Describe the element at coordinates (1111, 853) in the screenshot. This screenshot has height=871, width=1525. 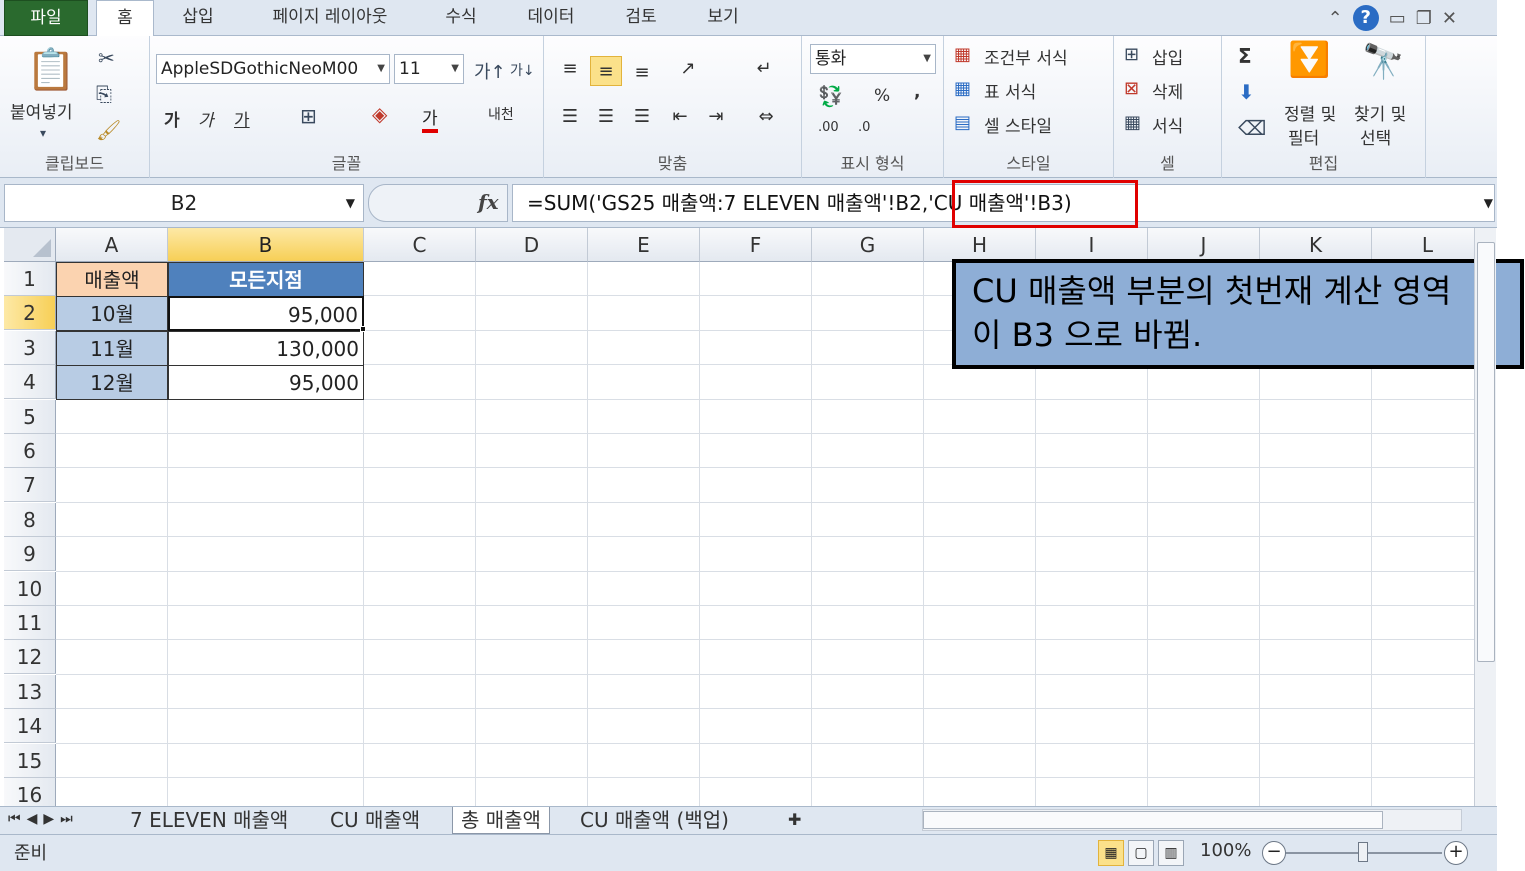
I see `normal-view-icon: ▦` at that location.